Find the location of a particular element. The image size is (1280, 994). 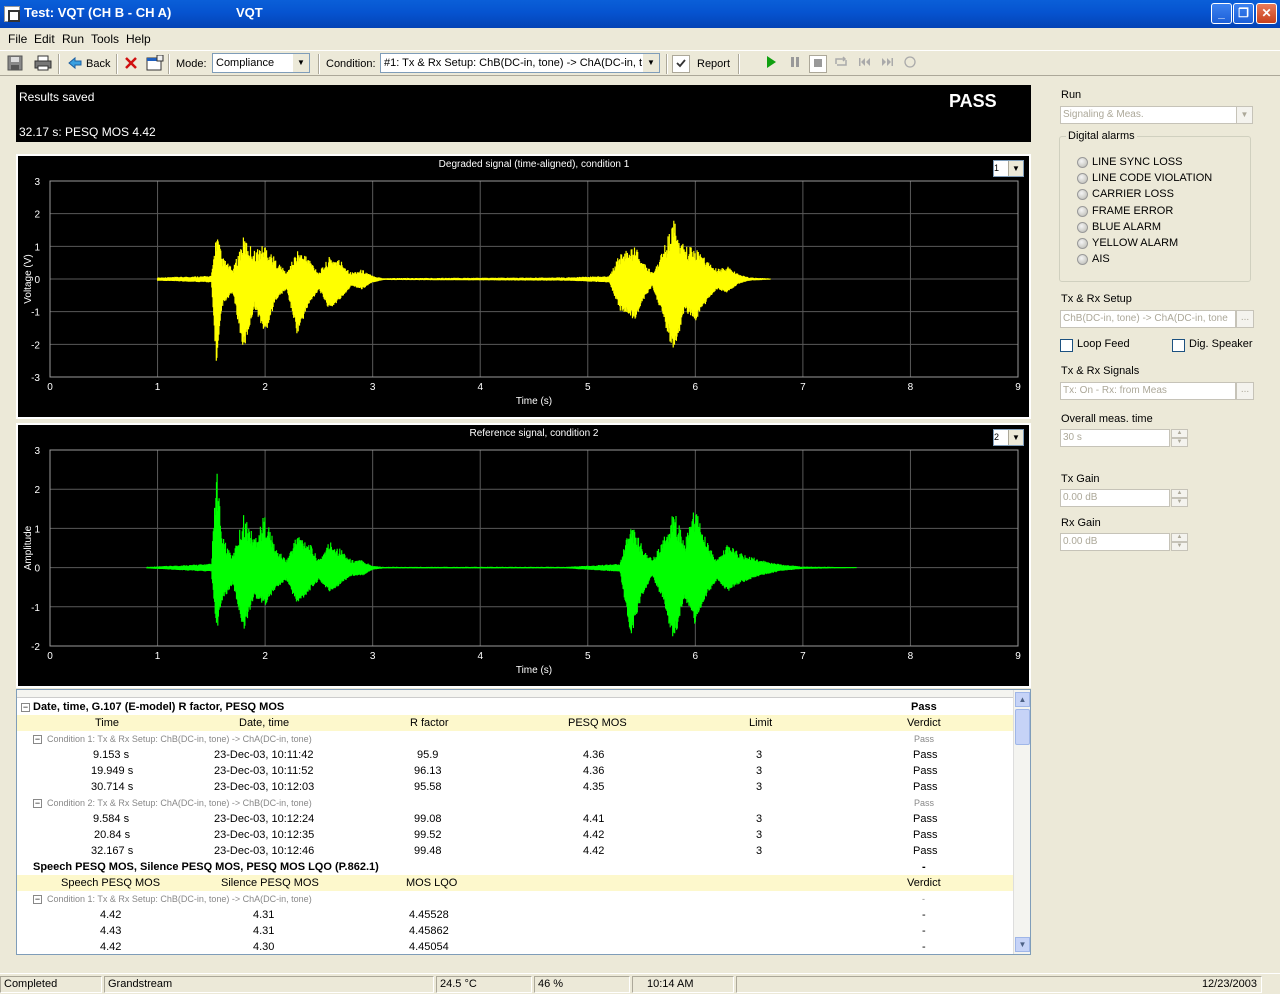

column-header: Speech PESQ MOS is located at coordinates (110, 883).